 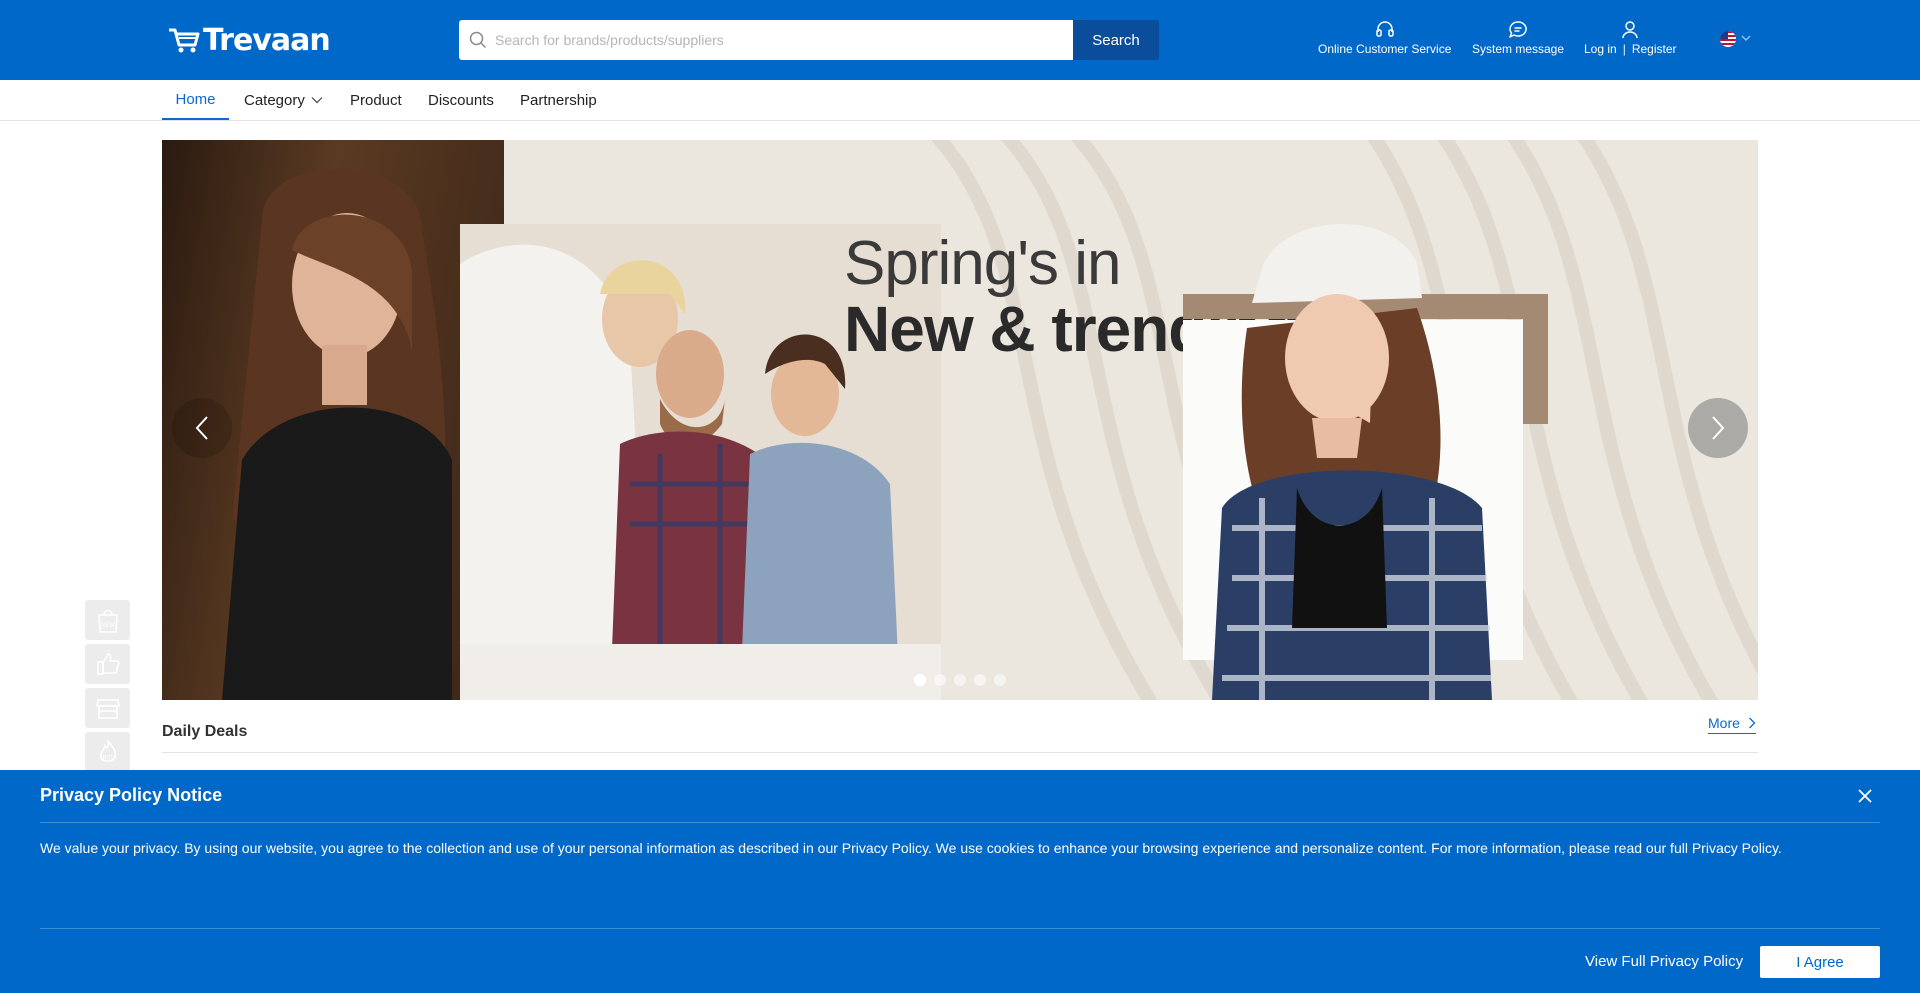 What do you see at coordinates (478, 40) in the screenshot?
I see `search-icon` at bounding box center [478, 40].